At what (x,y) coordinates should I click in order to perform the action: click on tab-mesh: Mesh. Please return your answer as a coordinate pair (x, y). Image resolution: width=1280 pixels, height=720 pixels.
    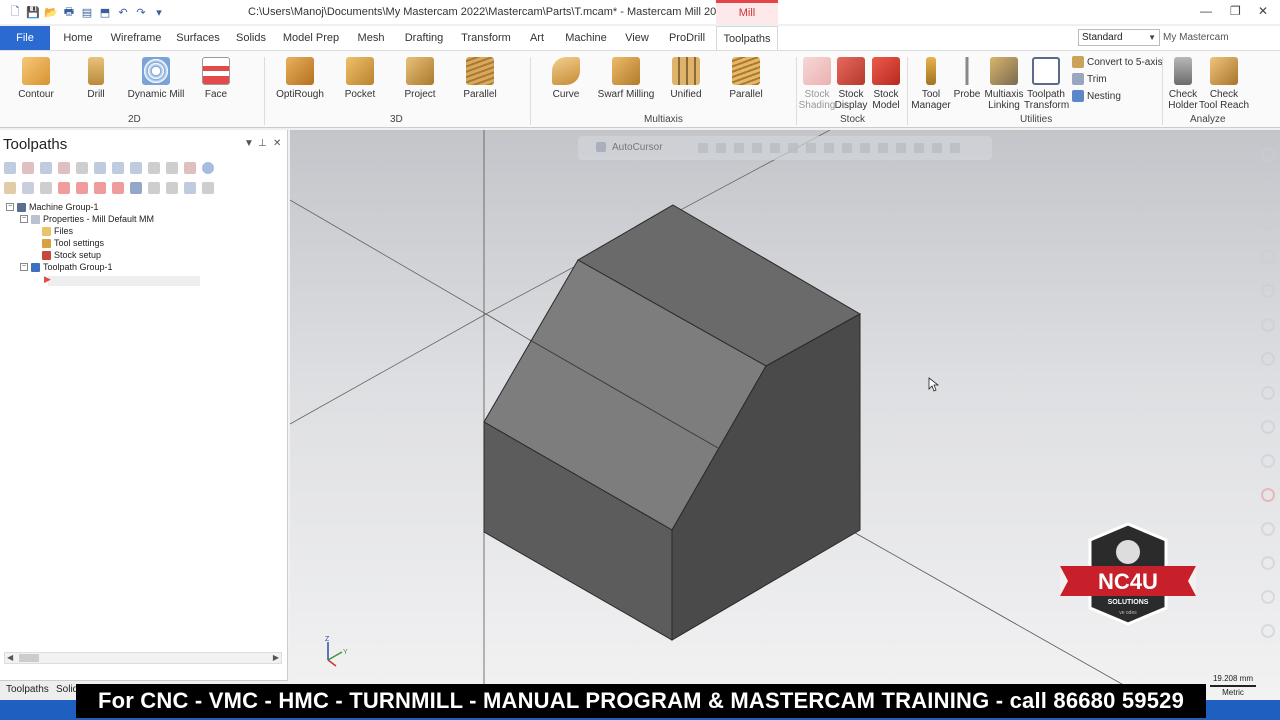
    Looking at the image, I should click on (371, 38).